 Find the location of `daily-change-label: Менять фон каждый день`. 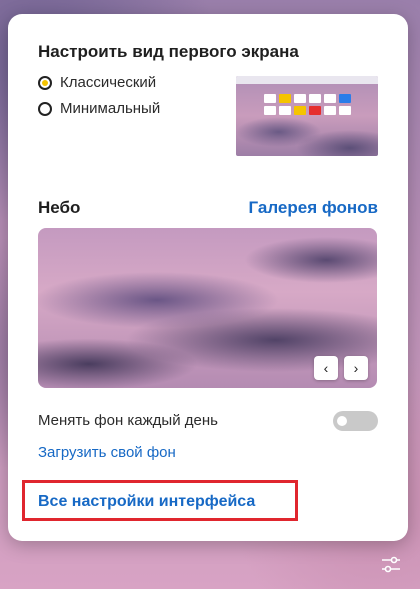

daily-change-label: Менять фон каждый день is located at coordinates (128, 420).